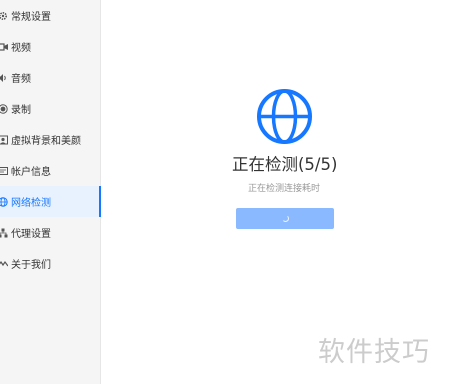  What do you see at coordinates (31, 203) in the screenshot?
I see `sidebar-item-label: 网络检测` at bounding box center [31, 203].